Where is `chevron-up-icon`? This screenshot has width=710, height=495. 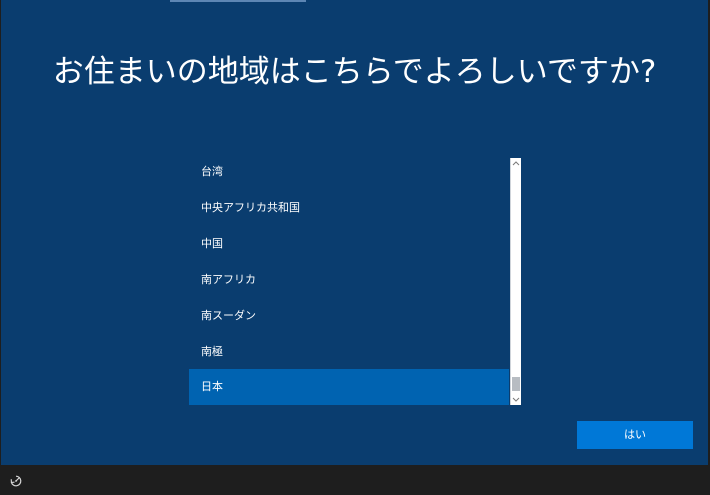
chevron-up-icon is located at coordinates (516, 164).